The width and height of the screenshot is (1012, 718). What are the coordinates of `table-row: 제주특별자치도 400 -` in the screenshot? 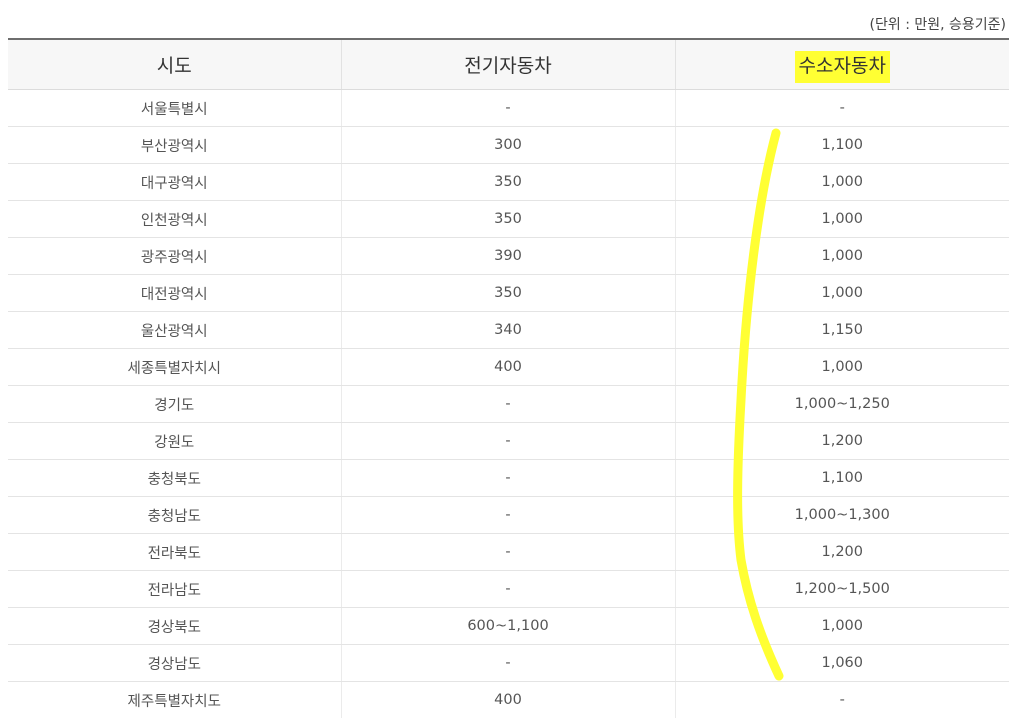 It's located at (508, 700).